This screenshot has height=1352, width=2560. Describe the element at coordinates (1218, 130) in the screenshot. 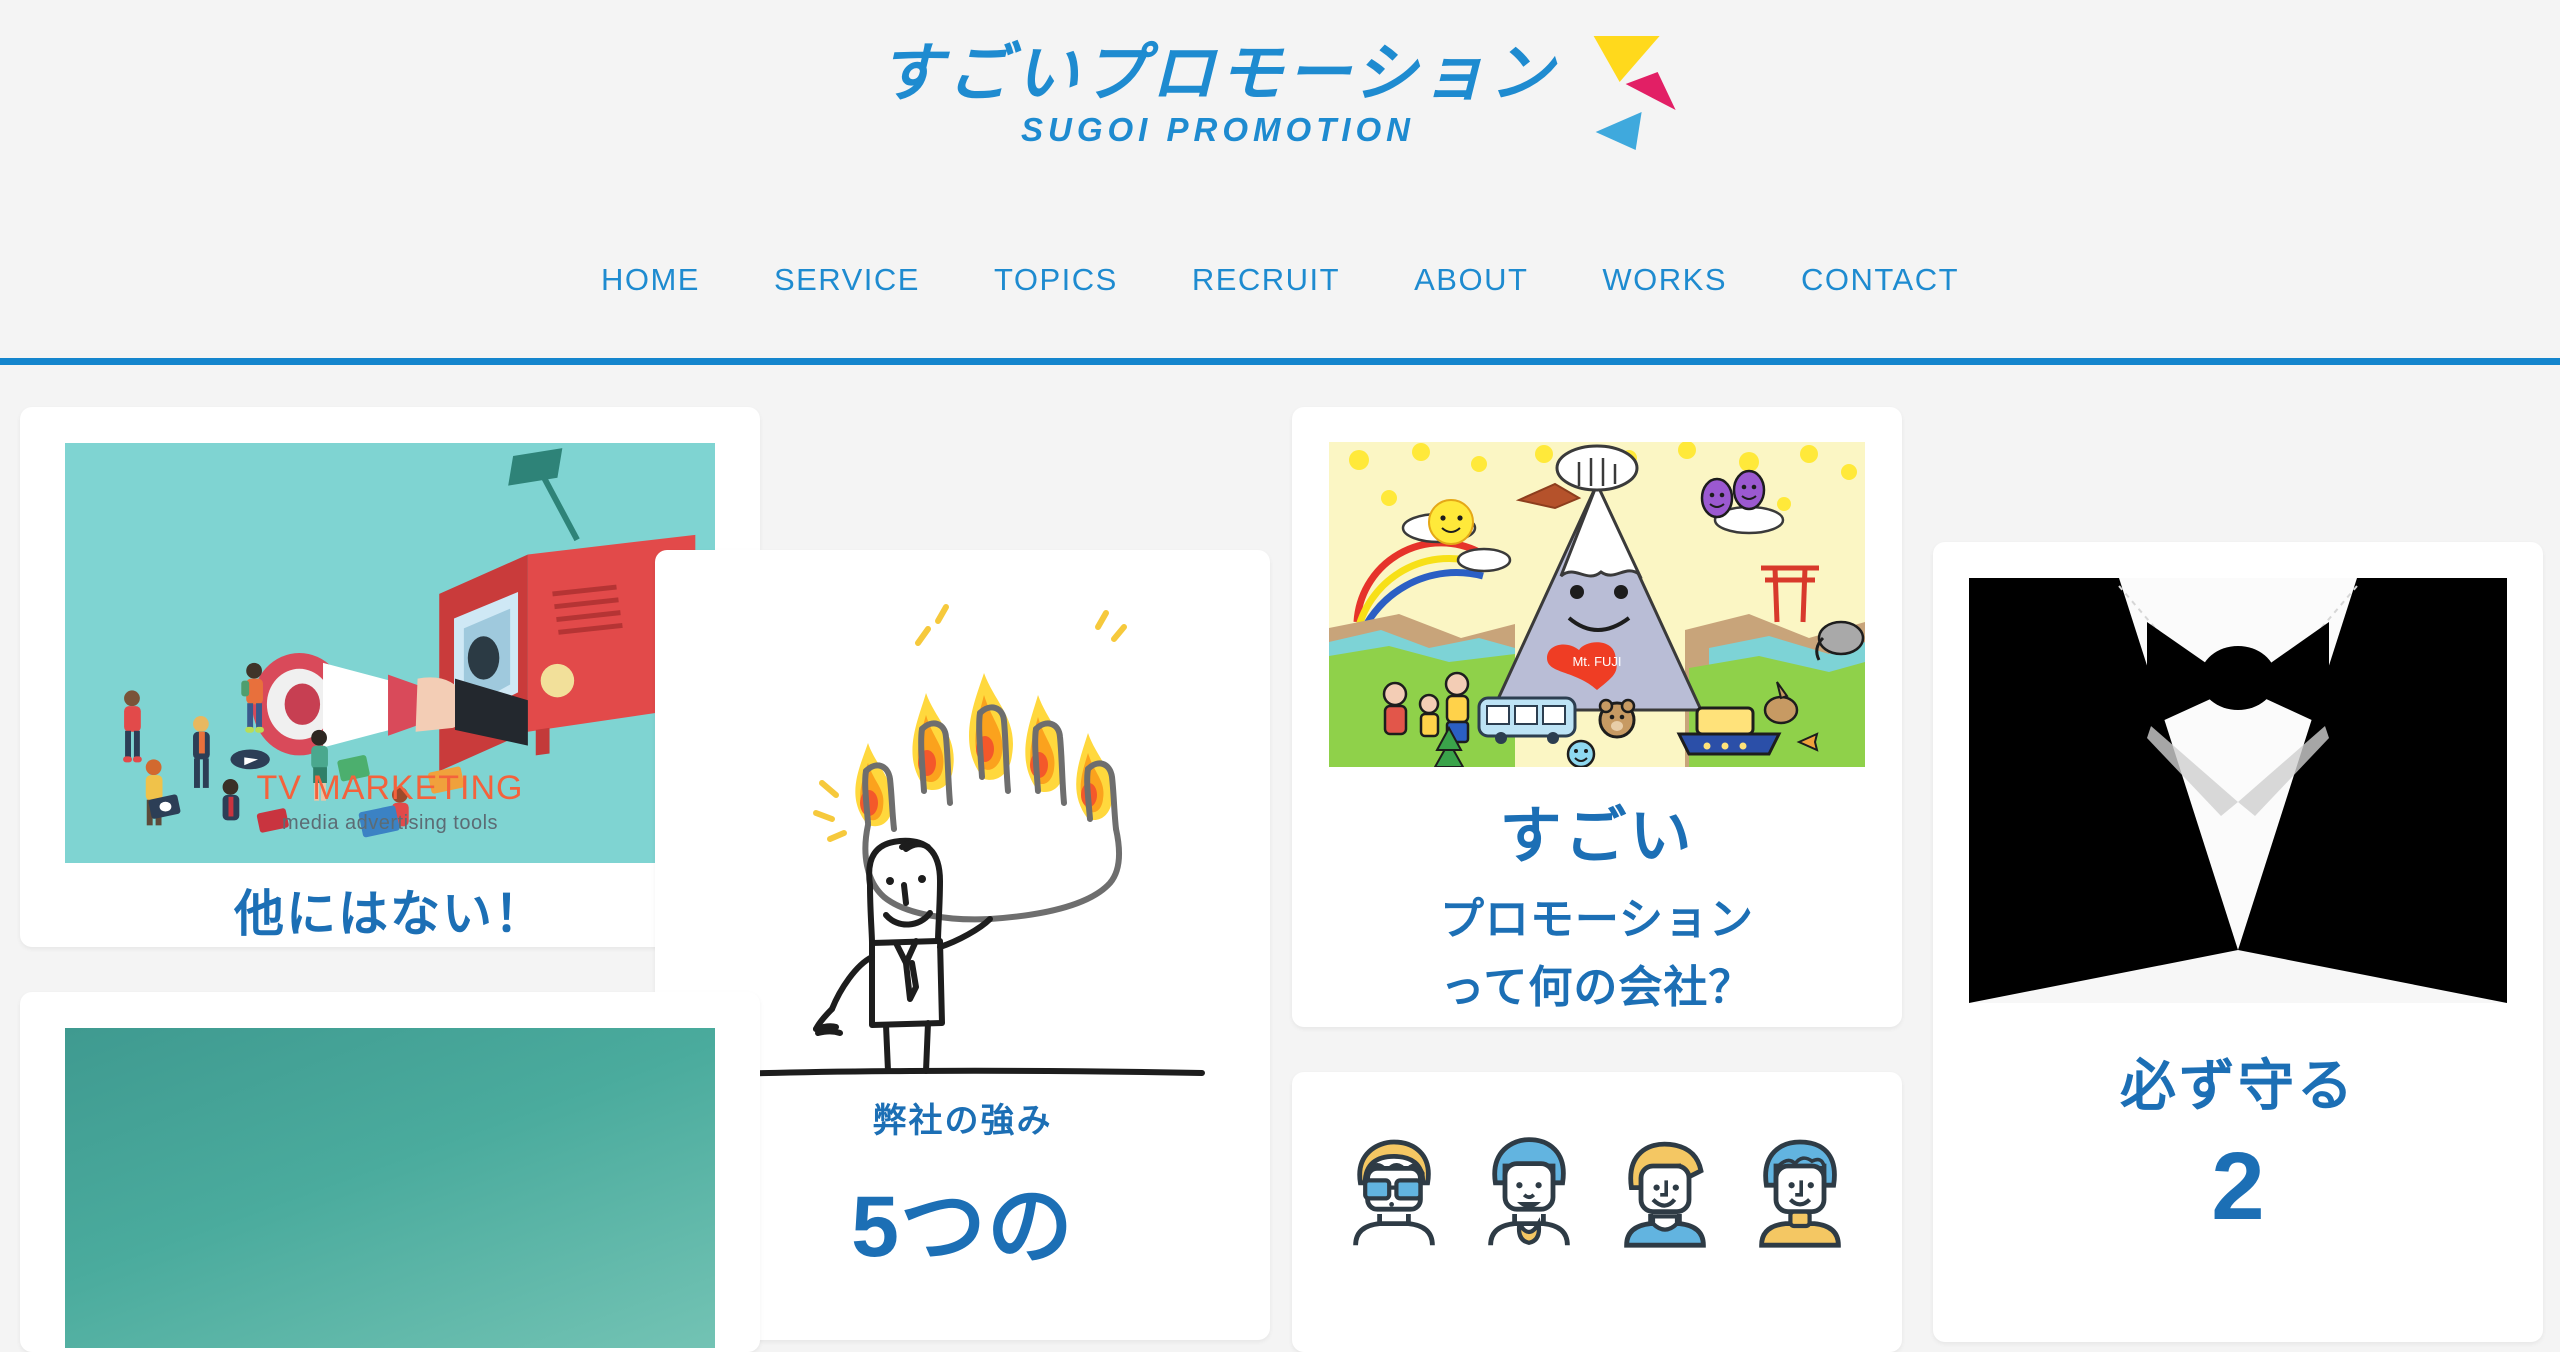

I see `logo-english-text: SUGOI PROMOTION` at that location.